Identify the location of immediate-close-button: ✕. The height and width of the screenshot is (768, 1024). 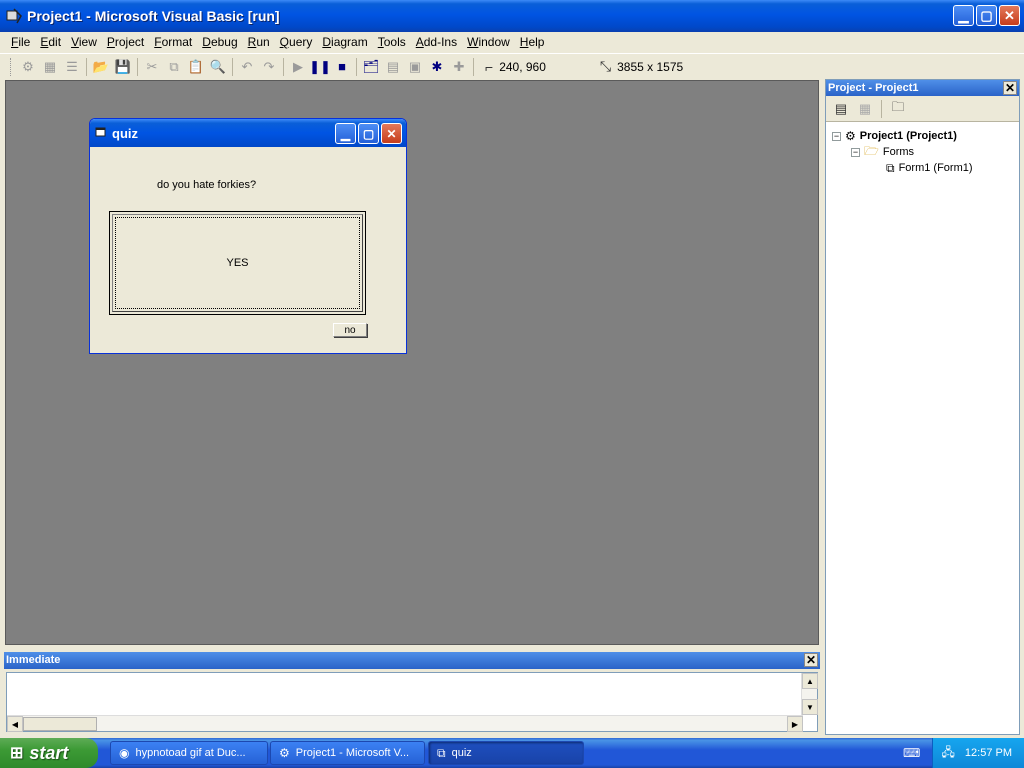
(811, 660).